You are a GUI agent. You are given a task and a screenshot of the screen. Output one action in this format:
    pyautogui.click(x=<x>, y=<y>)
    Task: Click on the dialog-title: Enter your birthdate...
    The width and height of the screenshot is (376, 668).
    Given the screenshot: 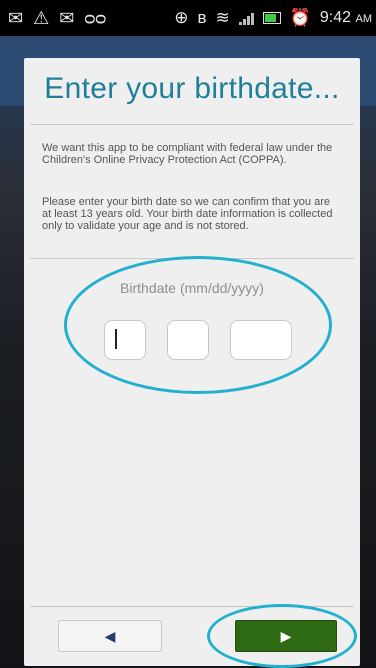 What is the action you would take?
    pyautogui.click(x=192, y=88)
    